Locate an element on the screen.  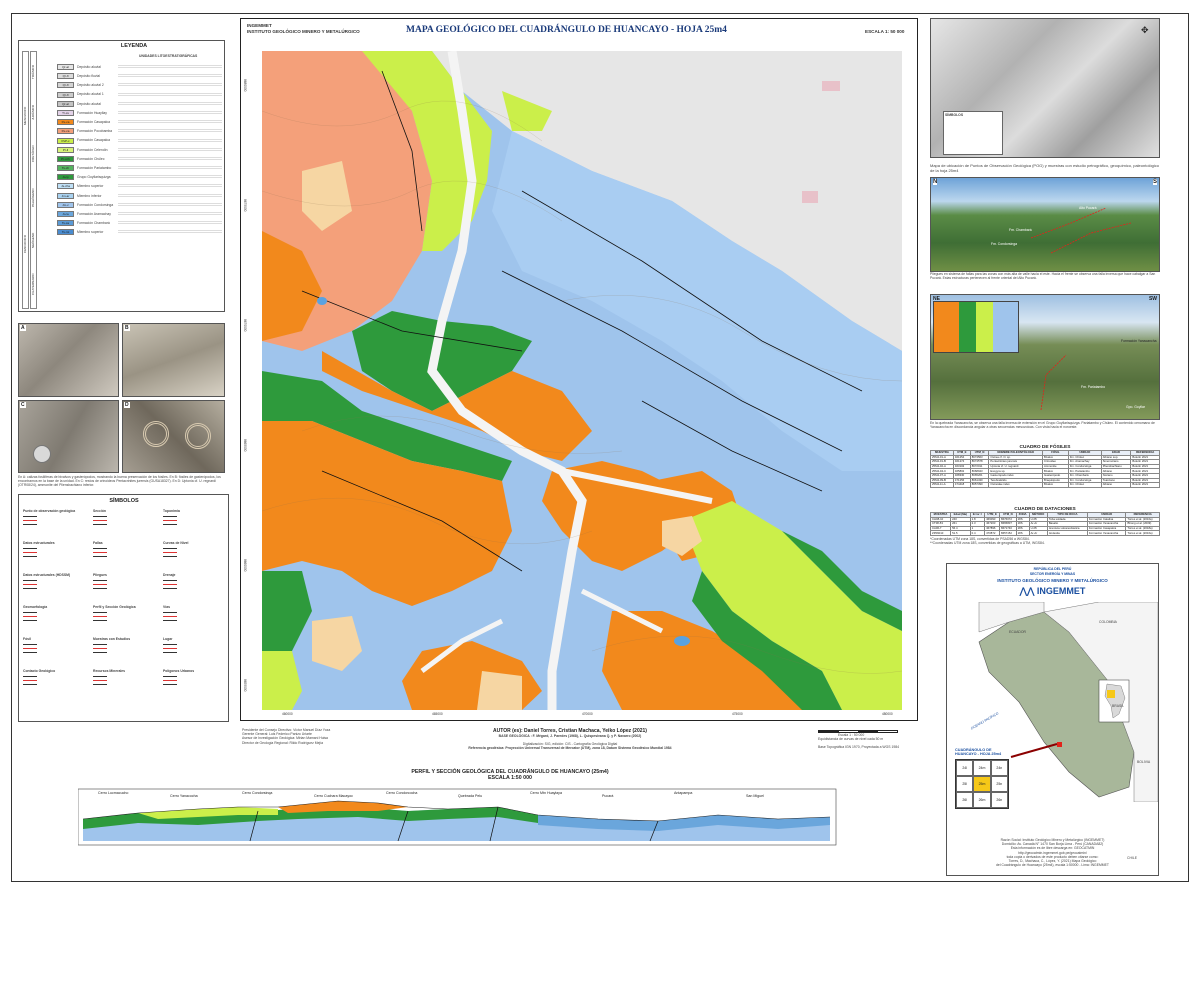
table-cell: Ostreidae indet. is located at coordinates (1016, 485).